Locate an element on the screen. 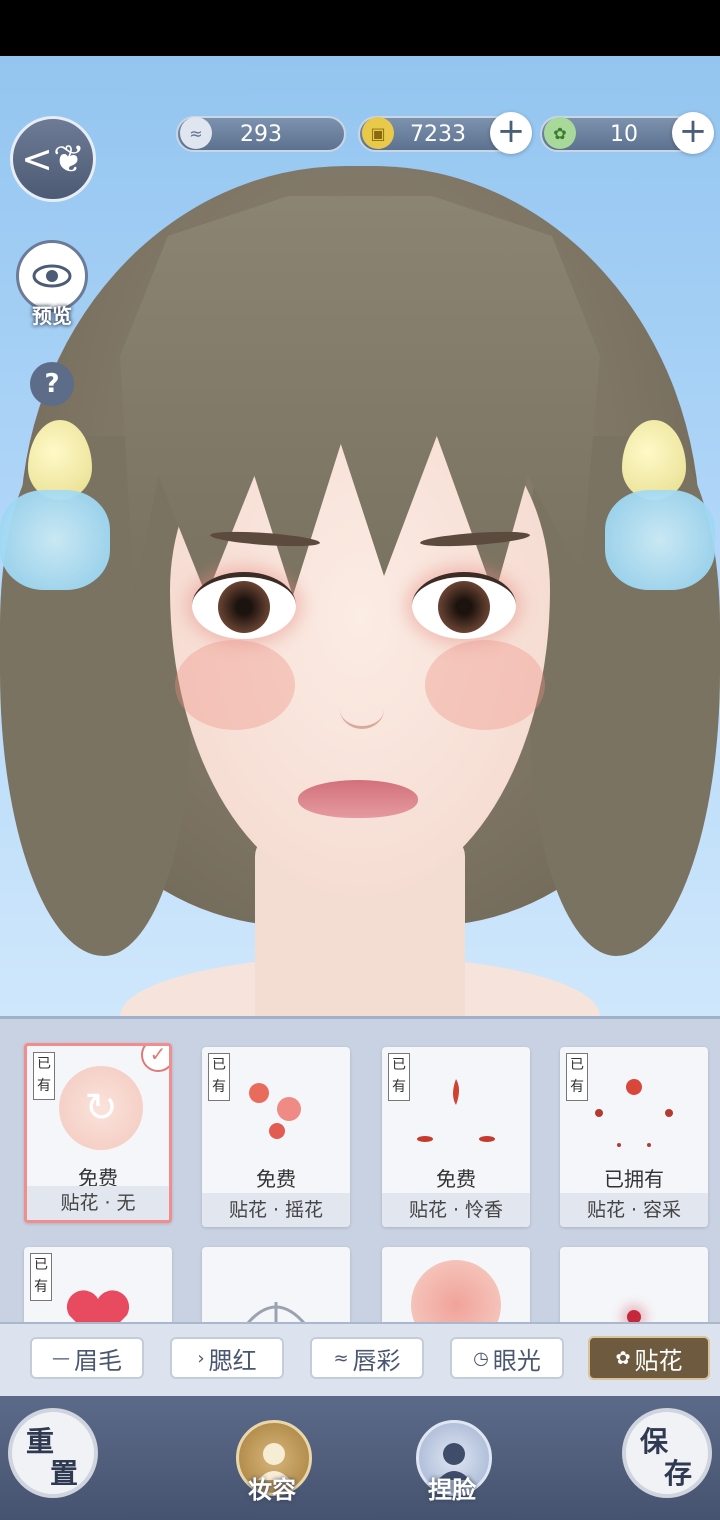  silver-pattern-decal-svg is located at coordinates (276, 1313).